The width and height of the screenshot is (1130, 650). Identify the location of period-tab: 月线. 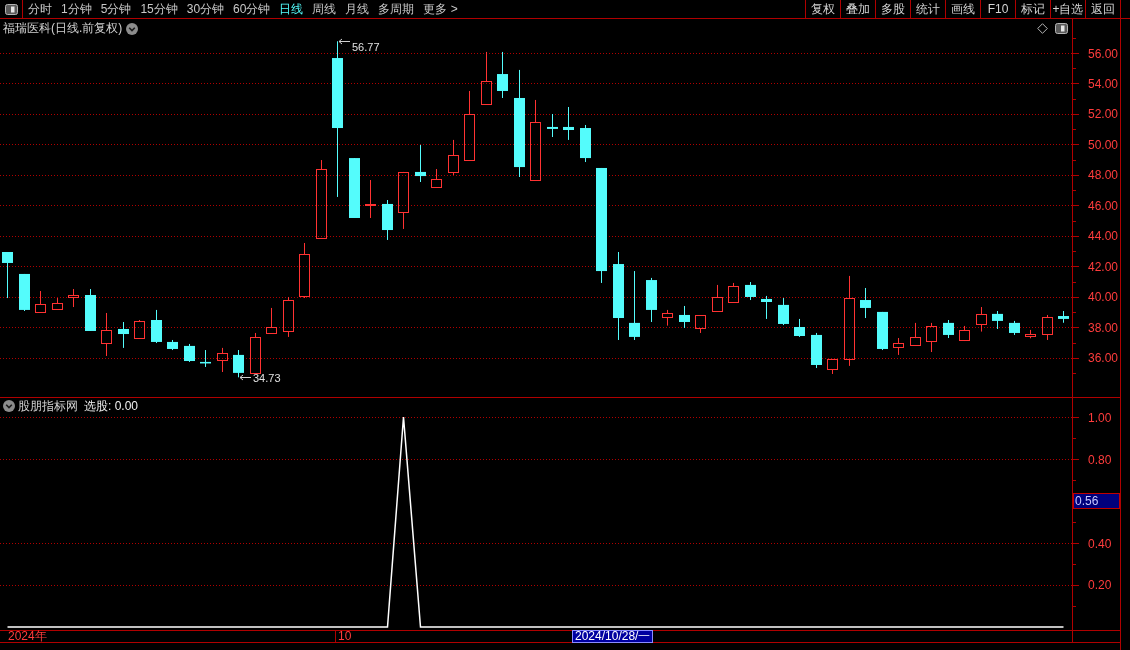
(357, 9).